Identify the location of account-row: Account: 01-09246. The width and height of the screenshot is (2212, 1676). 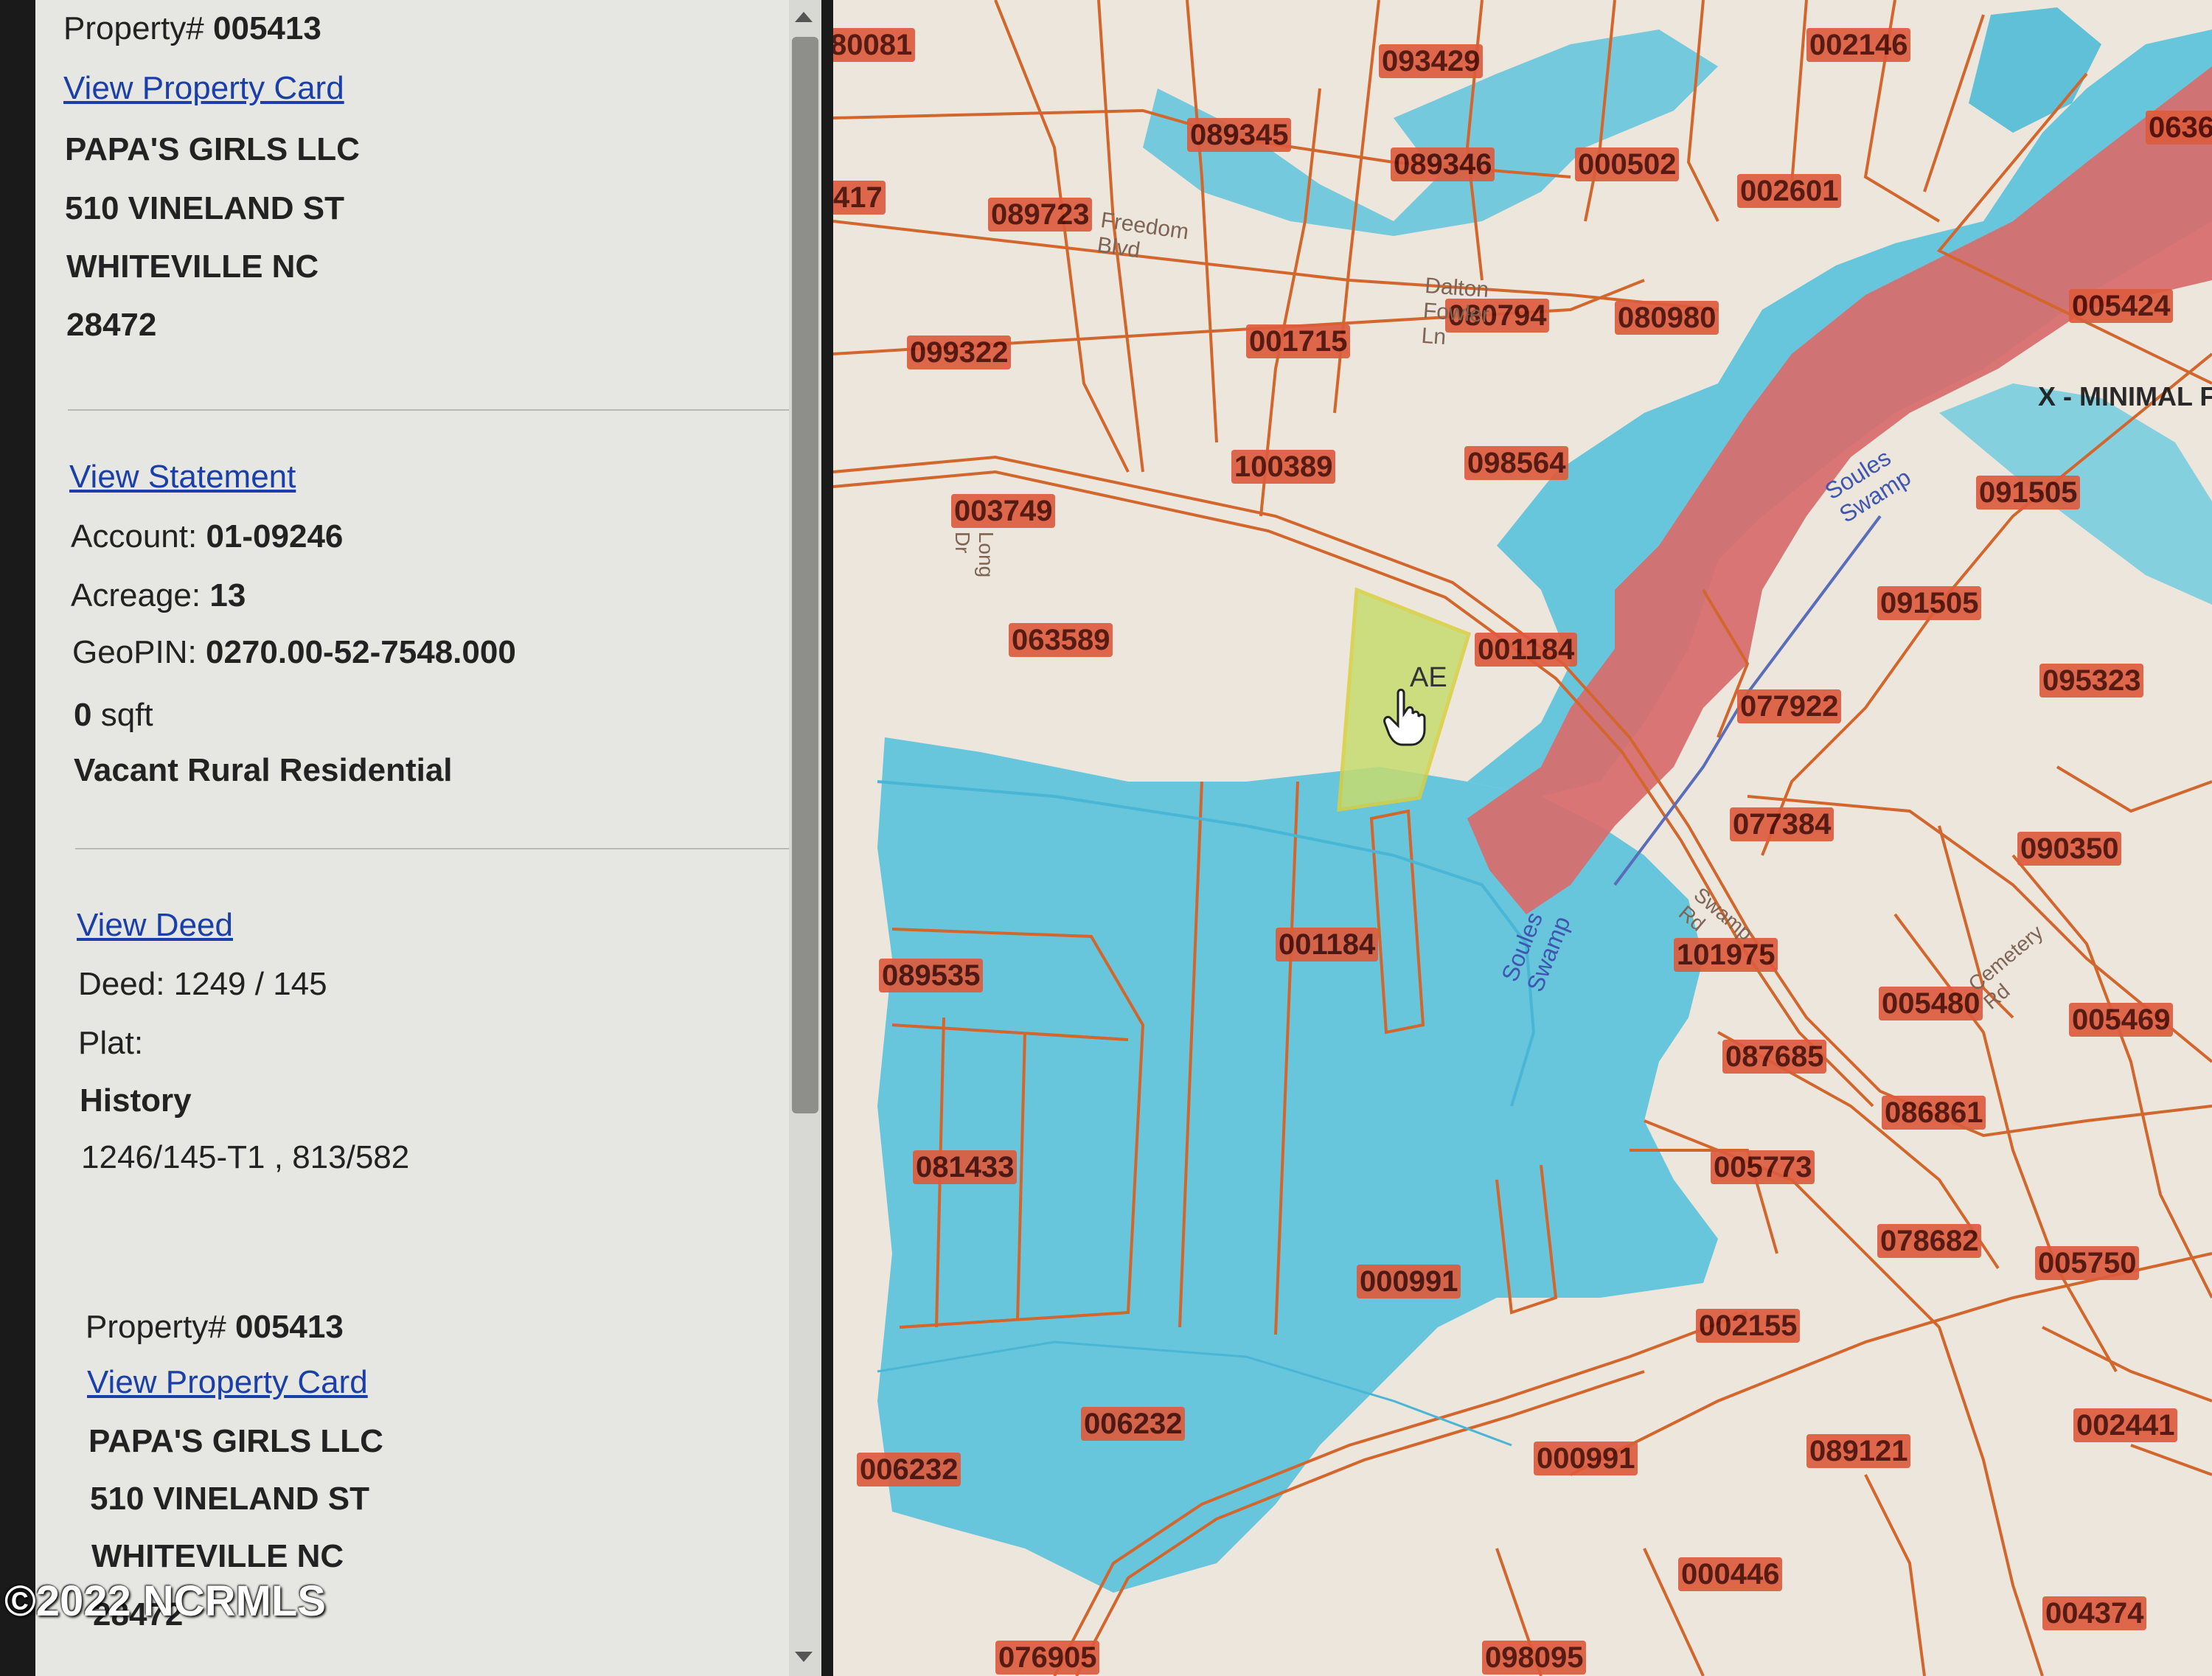
(207, 536).